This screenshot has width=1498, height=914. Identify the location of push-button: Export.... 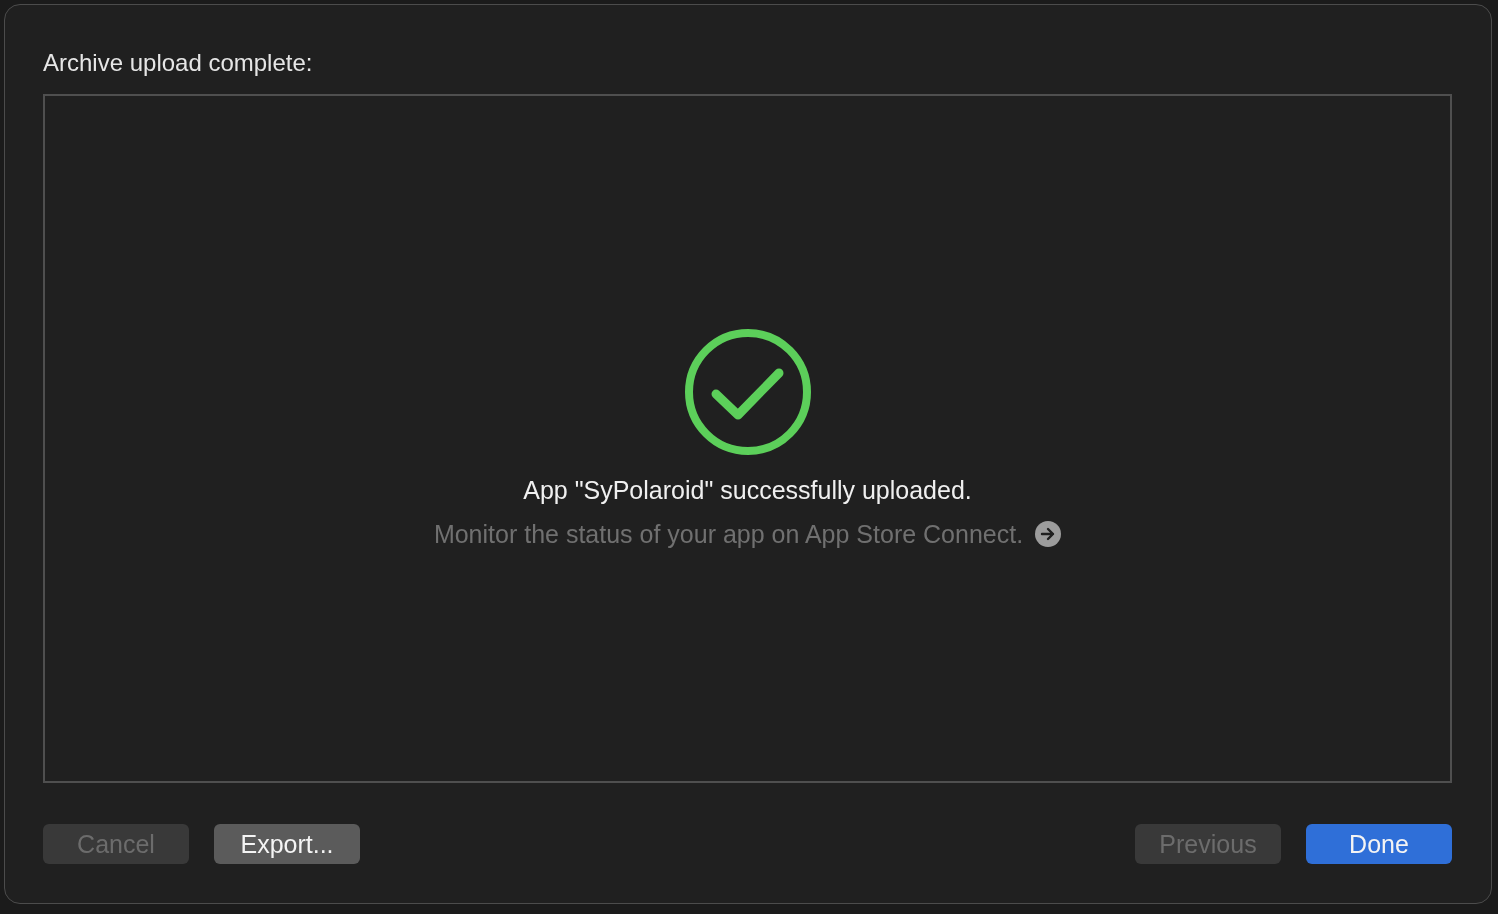
(287, 844).